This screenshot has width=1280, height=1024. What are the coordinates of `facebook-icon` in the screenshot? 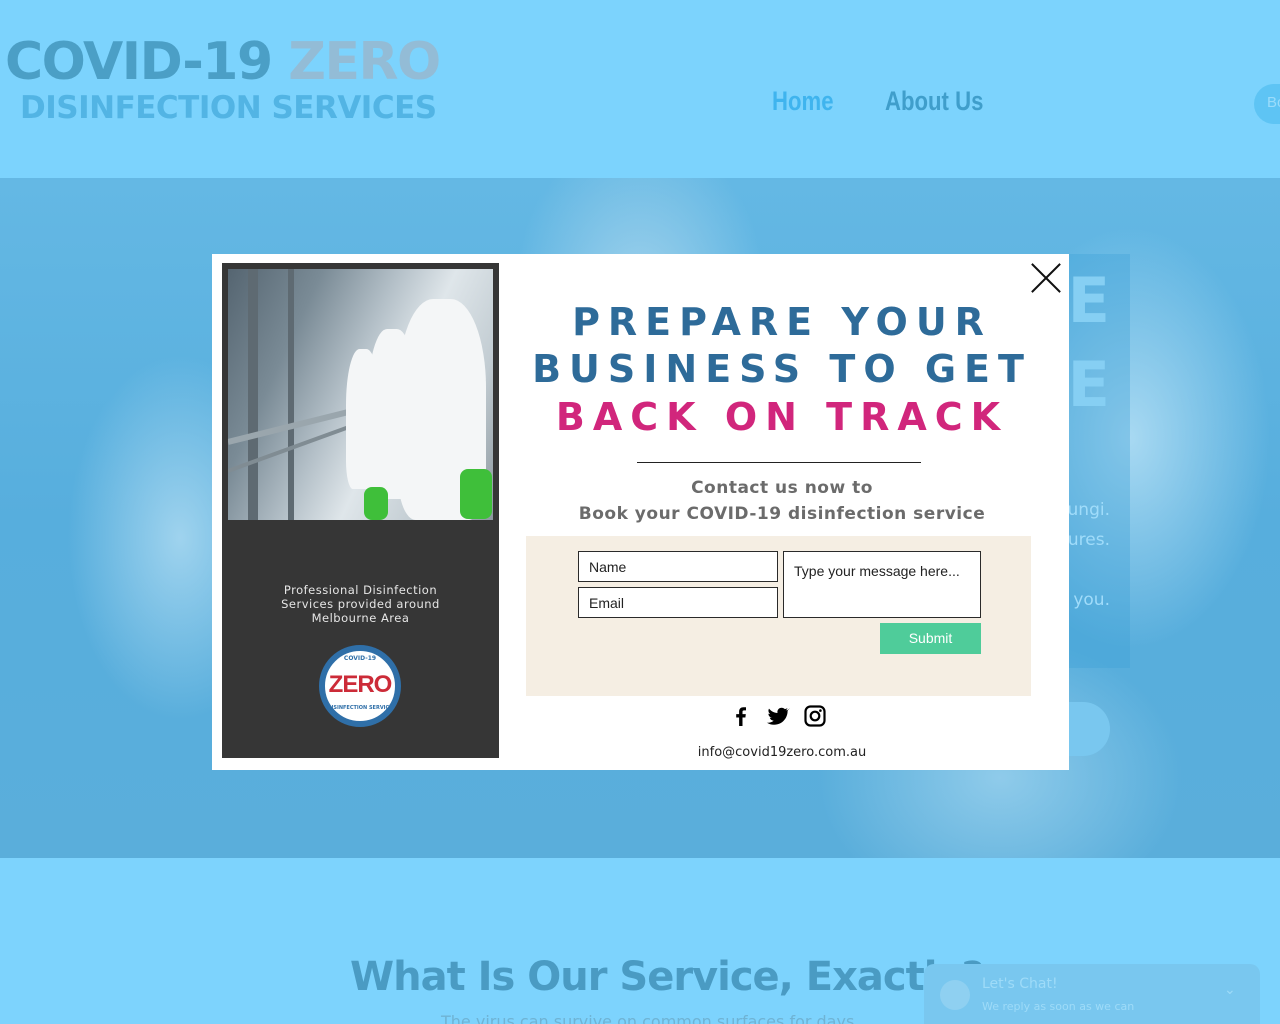 It's located at (741, 716).